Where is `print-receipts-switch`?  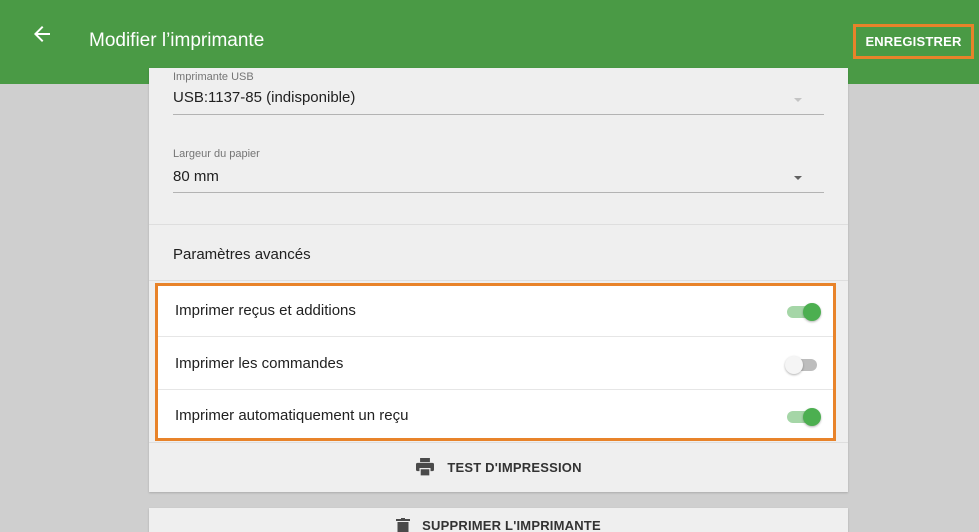
print-receipts-switch is located at coordinates (803, 312).